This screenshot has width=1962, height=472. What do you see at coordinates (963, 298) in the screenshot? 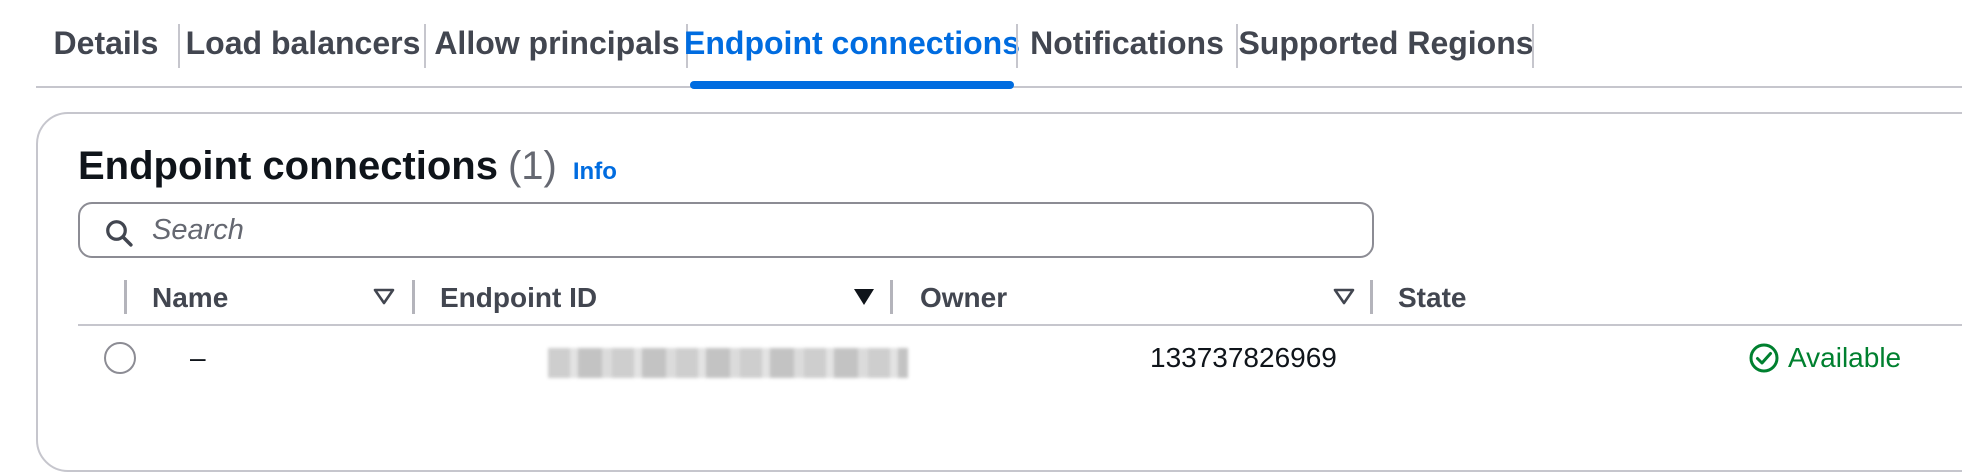
I see `column-header-owner: Owner` at bounding box center [963, 298].